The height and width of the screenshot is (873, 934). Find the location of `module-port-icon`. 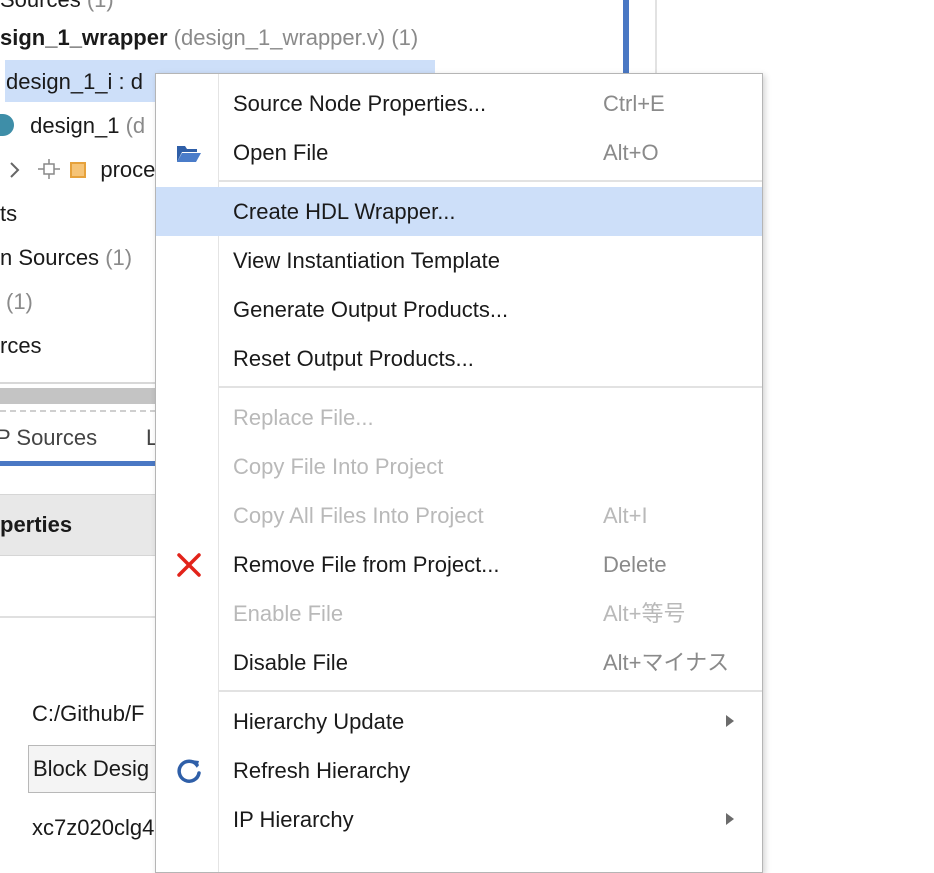

module-port-icon is located at coordinates (49, 169).